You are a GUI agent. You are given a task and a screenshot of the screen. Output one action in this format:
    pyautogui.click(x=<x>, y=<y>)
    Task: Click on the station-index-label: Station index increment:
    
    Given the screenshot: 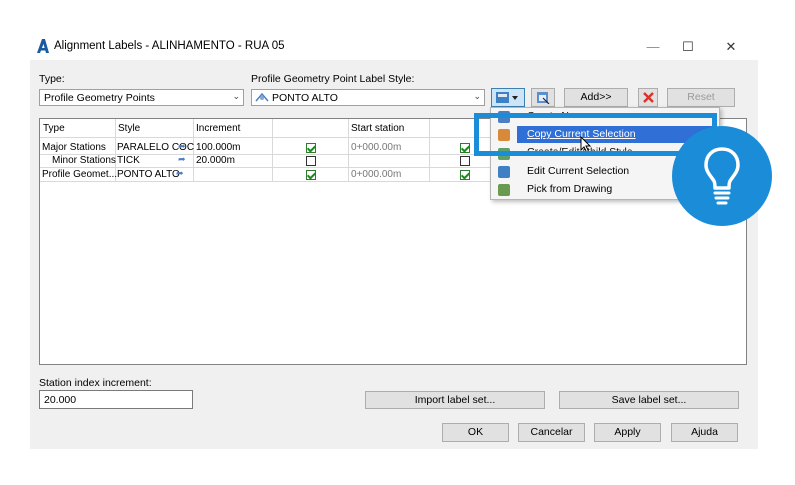 What is the action you would take?
    pyautogui.click(x=95, y=383)
    